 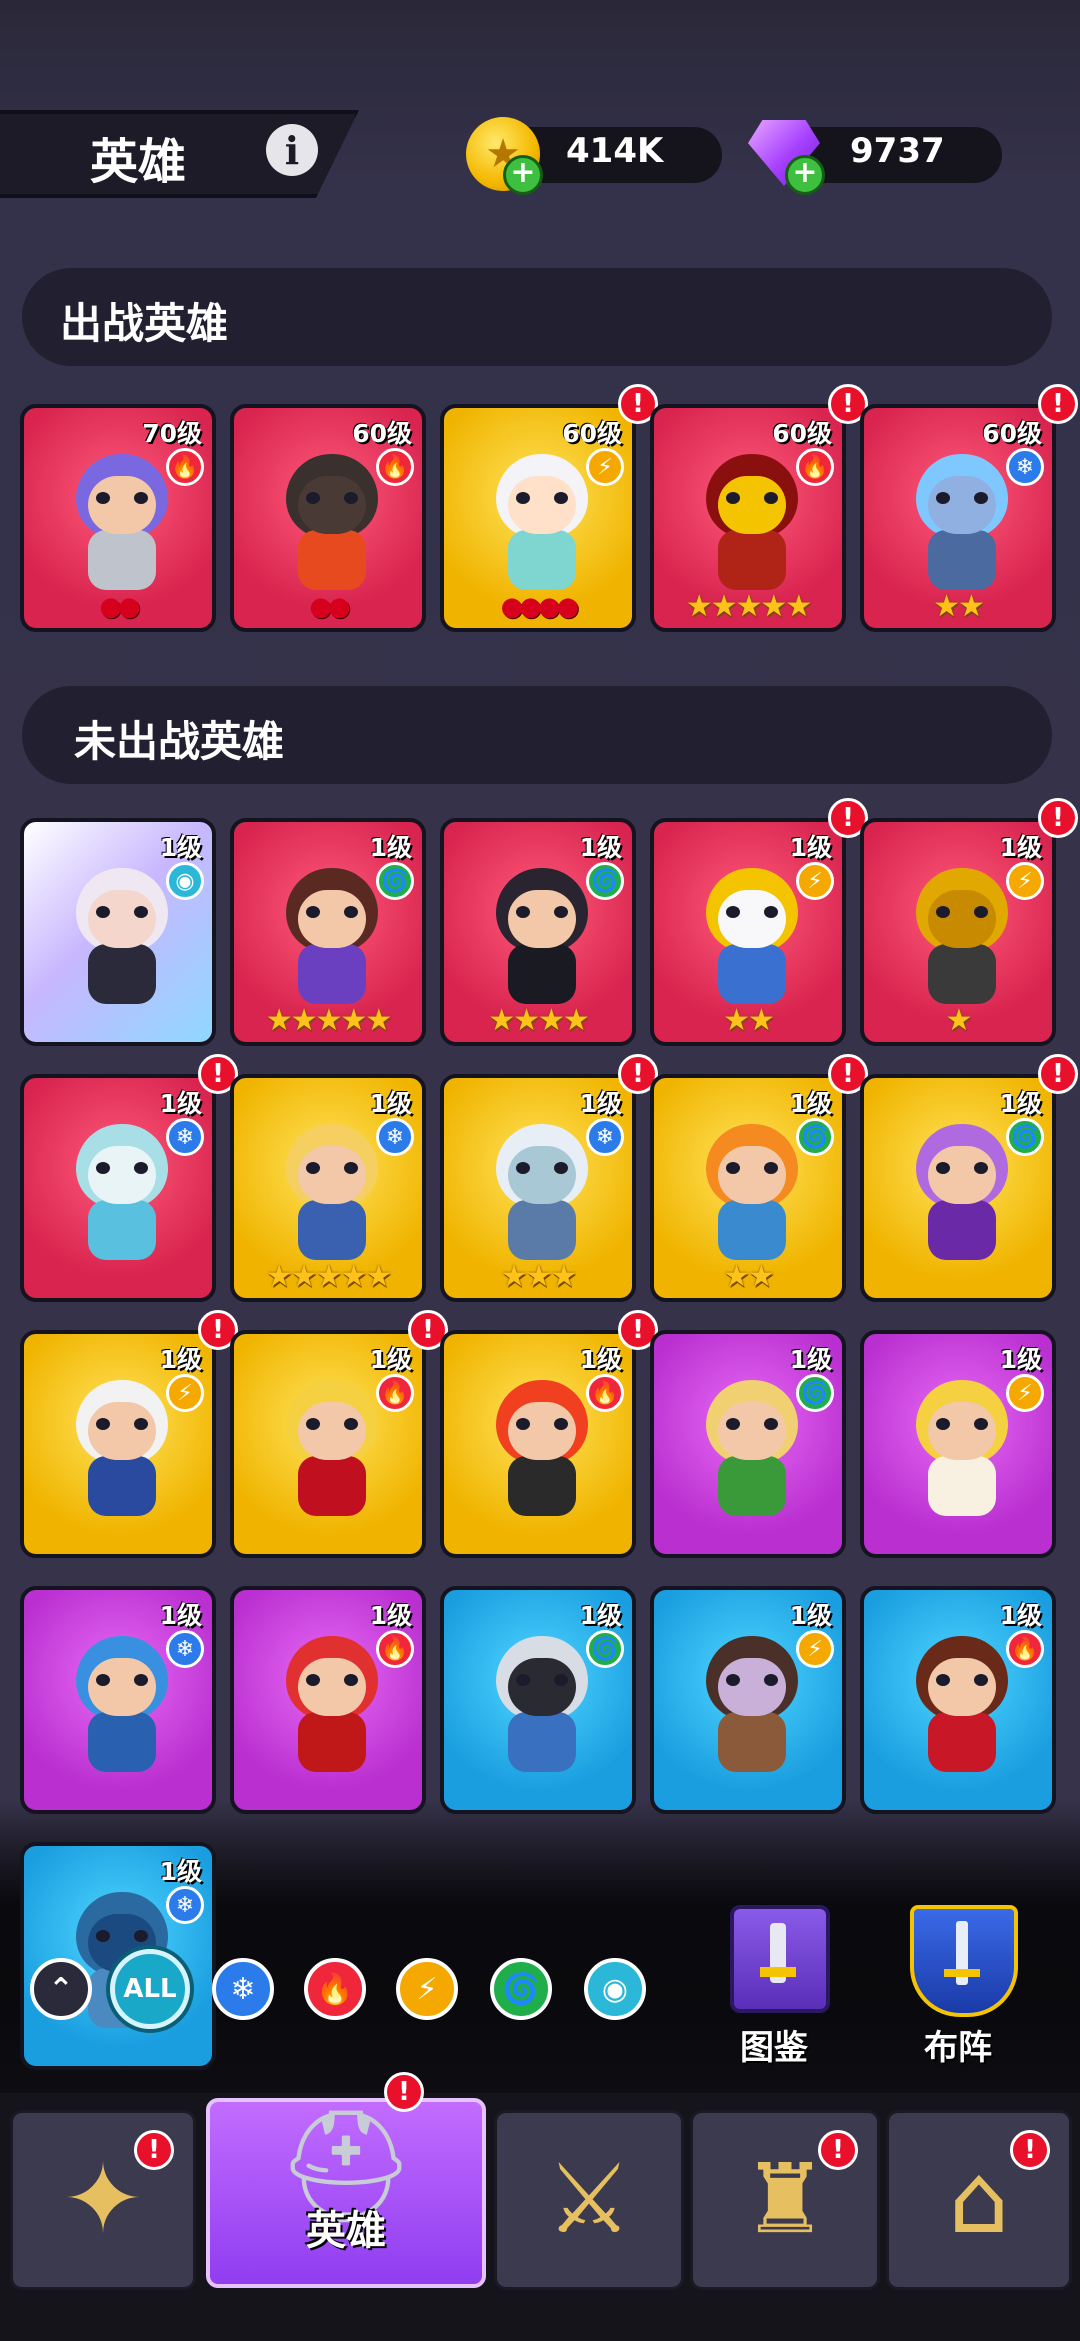 I want to click on hero-card: 60级 🔥 ★★★★★, so click(x=748, y=518).